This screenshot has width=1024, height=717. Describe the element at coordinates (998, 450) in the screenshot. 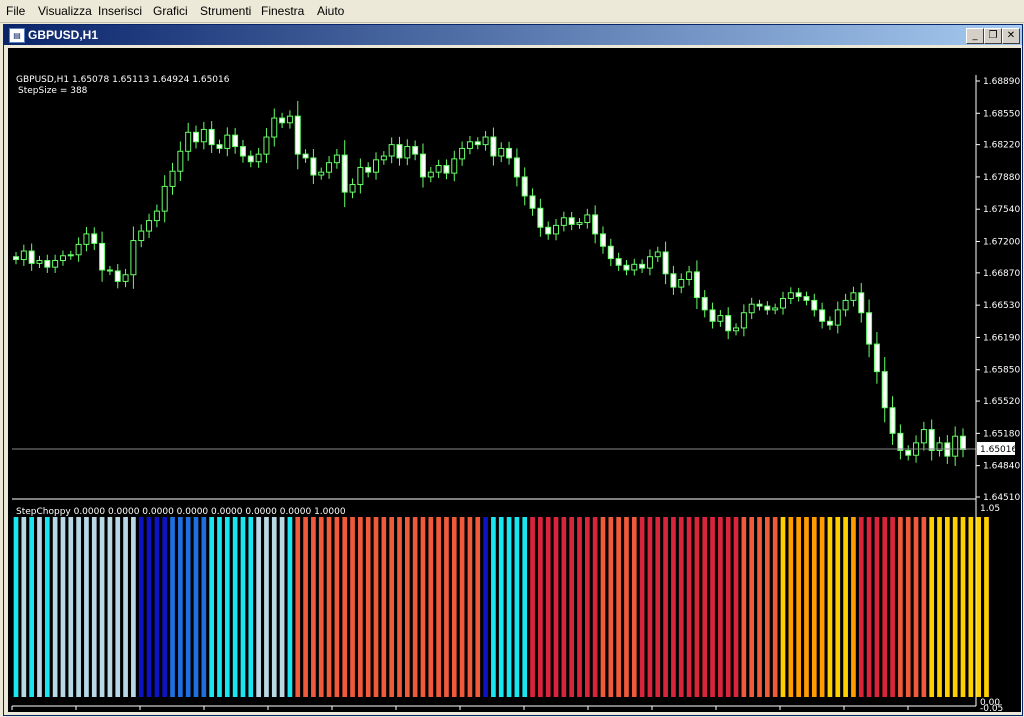

I see `current-price-label: 1.65016` at that location.